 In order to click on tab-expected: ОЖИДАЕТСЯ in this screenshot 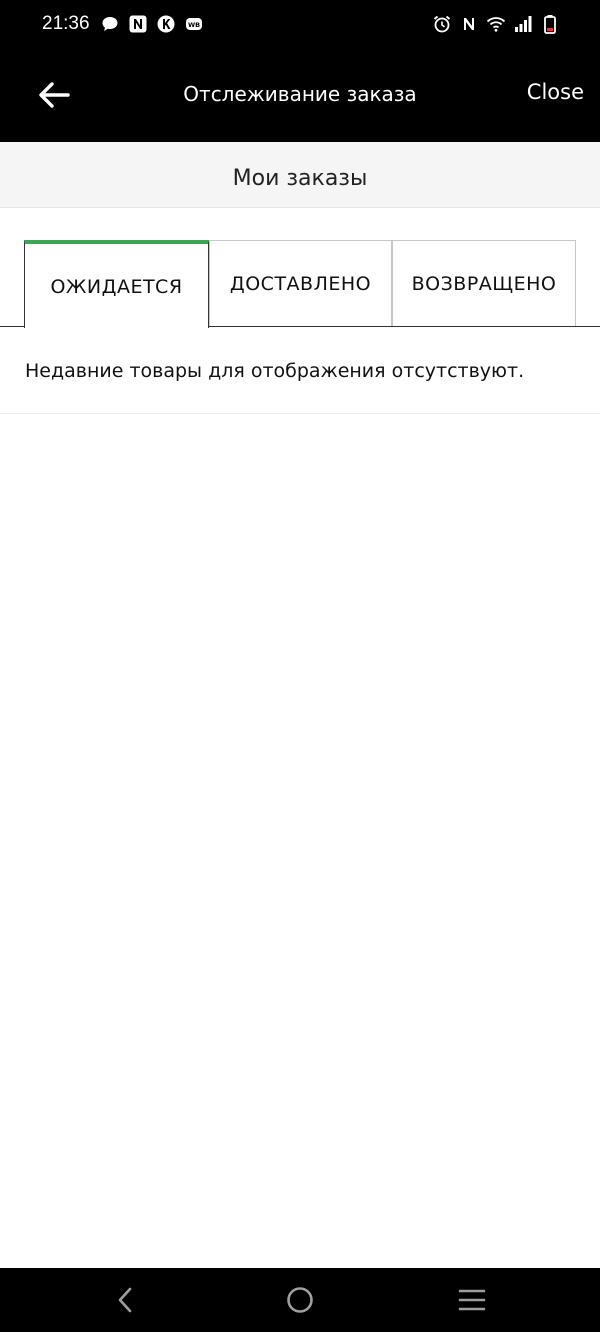, I will do `click(116, 284)`.